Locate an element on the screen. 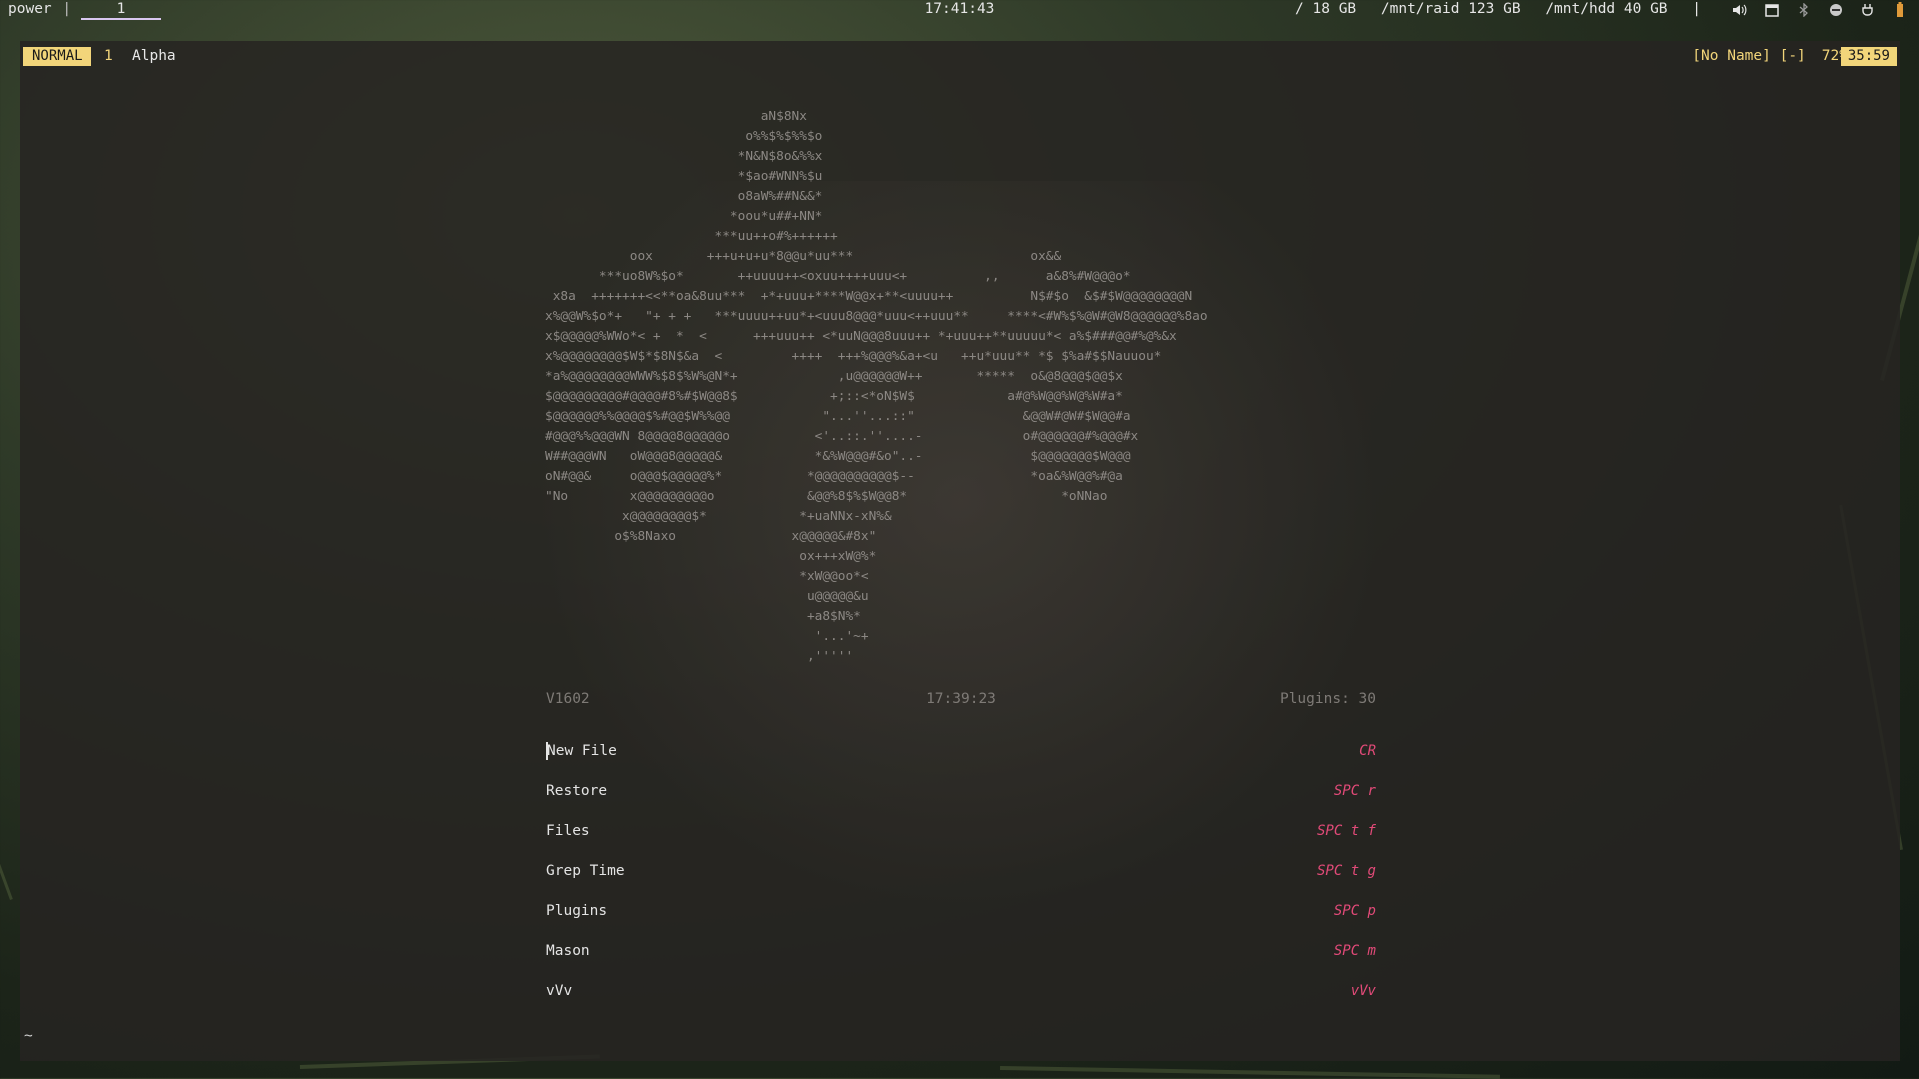  menu-item-files: Files SPC t f is located at coordinates (961, 841).